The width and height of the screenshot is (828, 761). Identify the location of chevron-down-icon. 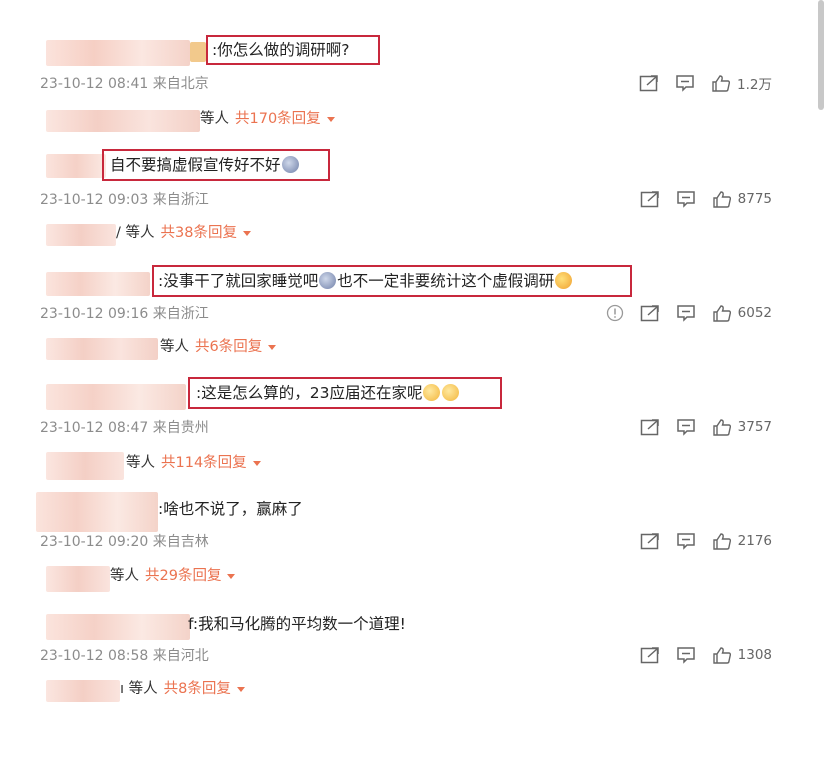
(240, 689).